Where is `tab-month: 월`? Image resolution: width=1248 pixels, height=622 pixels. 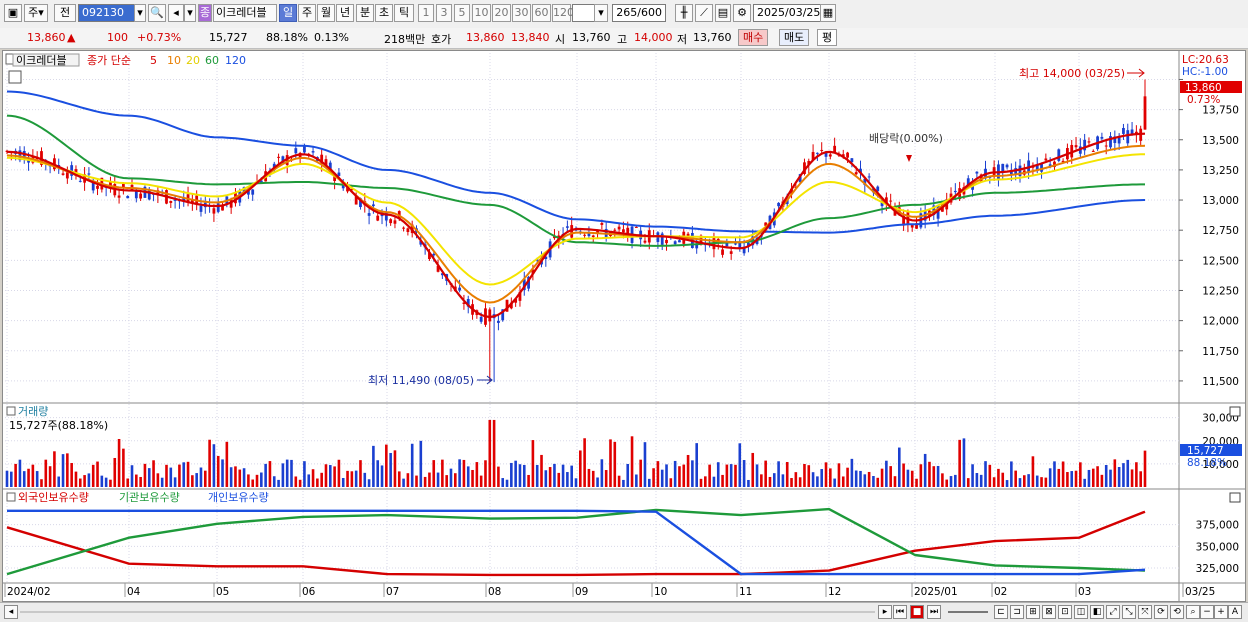 tab-month: 월 is located at coordinates (326, 13).